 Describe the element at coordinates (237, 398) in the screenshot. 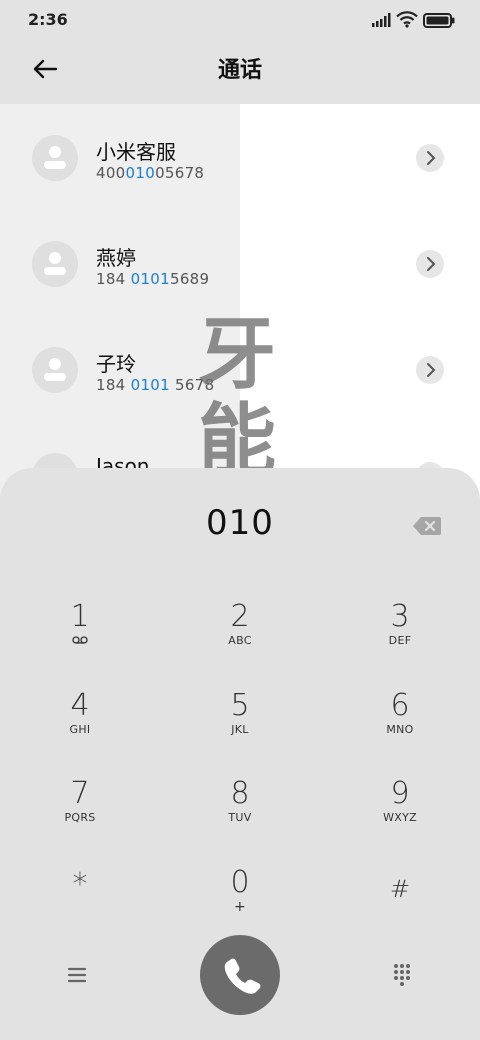

I see `watermark: 牙能` at that location.